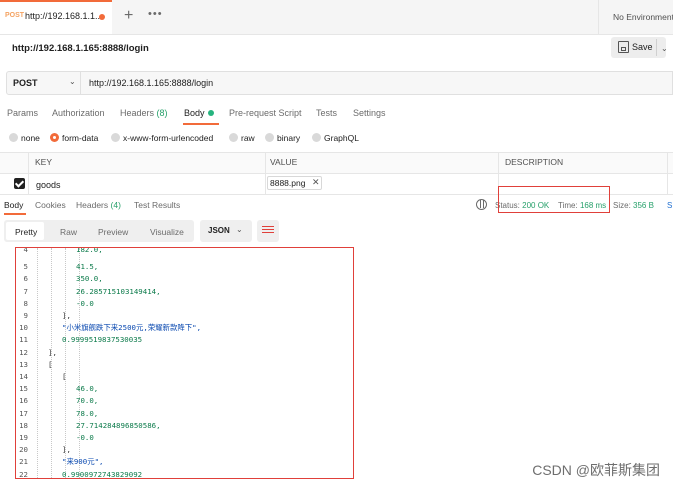  What do you see at coordinates (168, 138) in the screenshot?
I see `radio-urlencoded-label: x-www-form-urlencoded` at bounding box center [168, 138].